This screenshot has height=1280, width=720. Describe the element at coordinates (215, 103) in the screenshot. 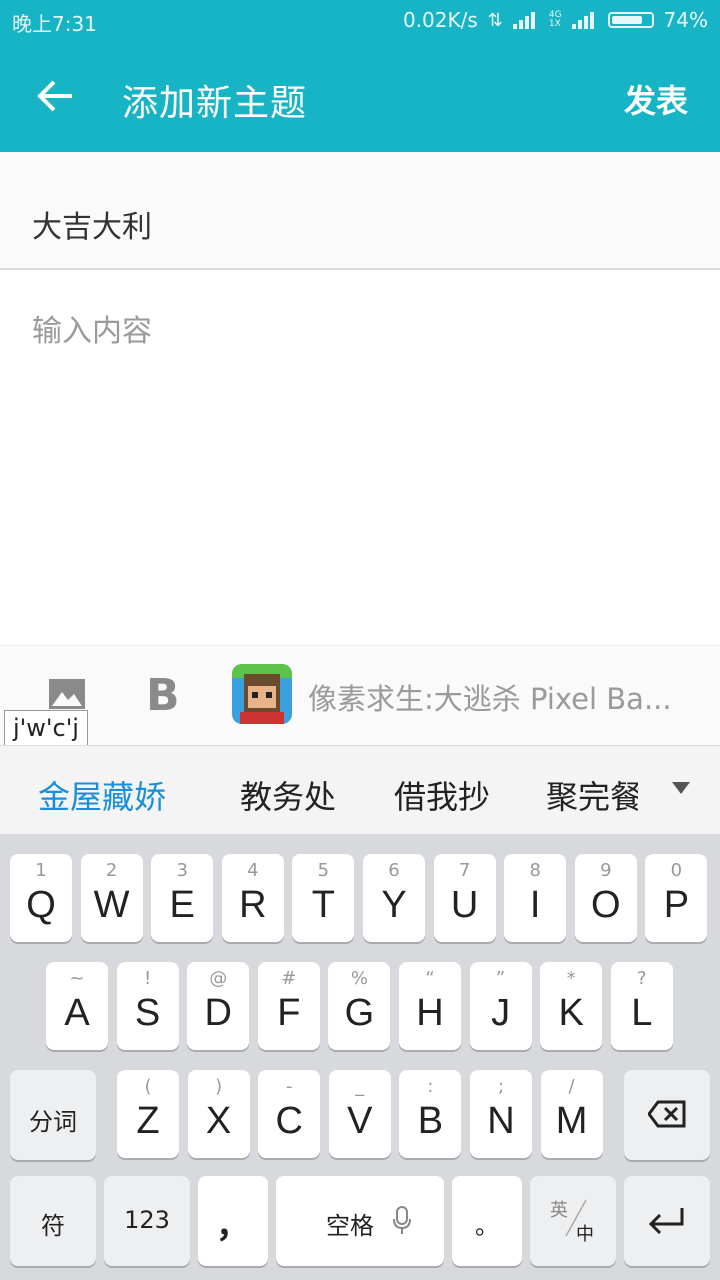

I see `page-title: 添加新主题` at that location.